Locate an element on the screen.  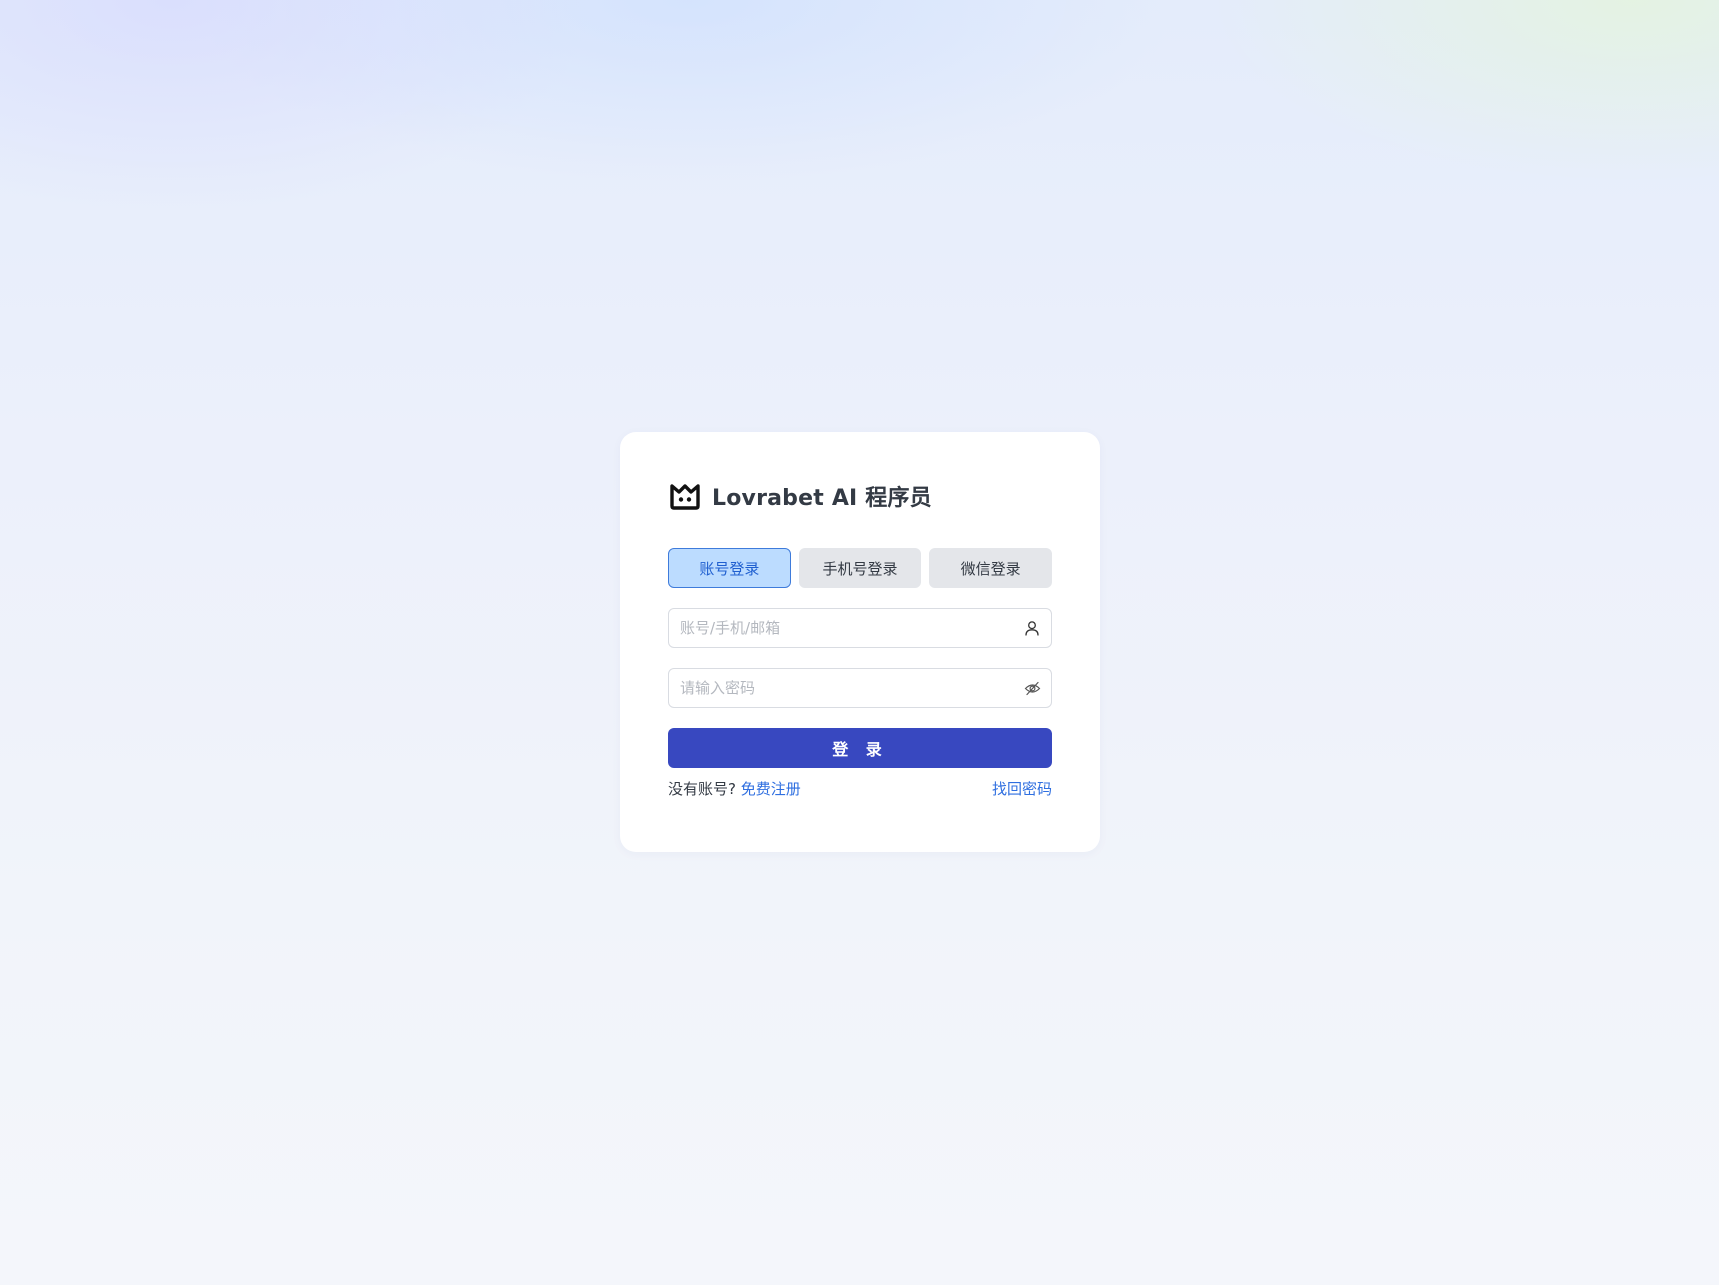
user-icon is located at coordinates (1032, 628).